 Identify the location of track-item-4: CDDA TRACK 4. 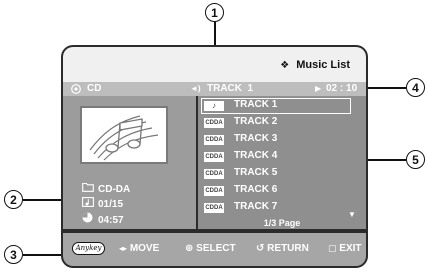
(276, 157).